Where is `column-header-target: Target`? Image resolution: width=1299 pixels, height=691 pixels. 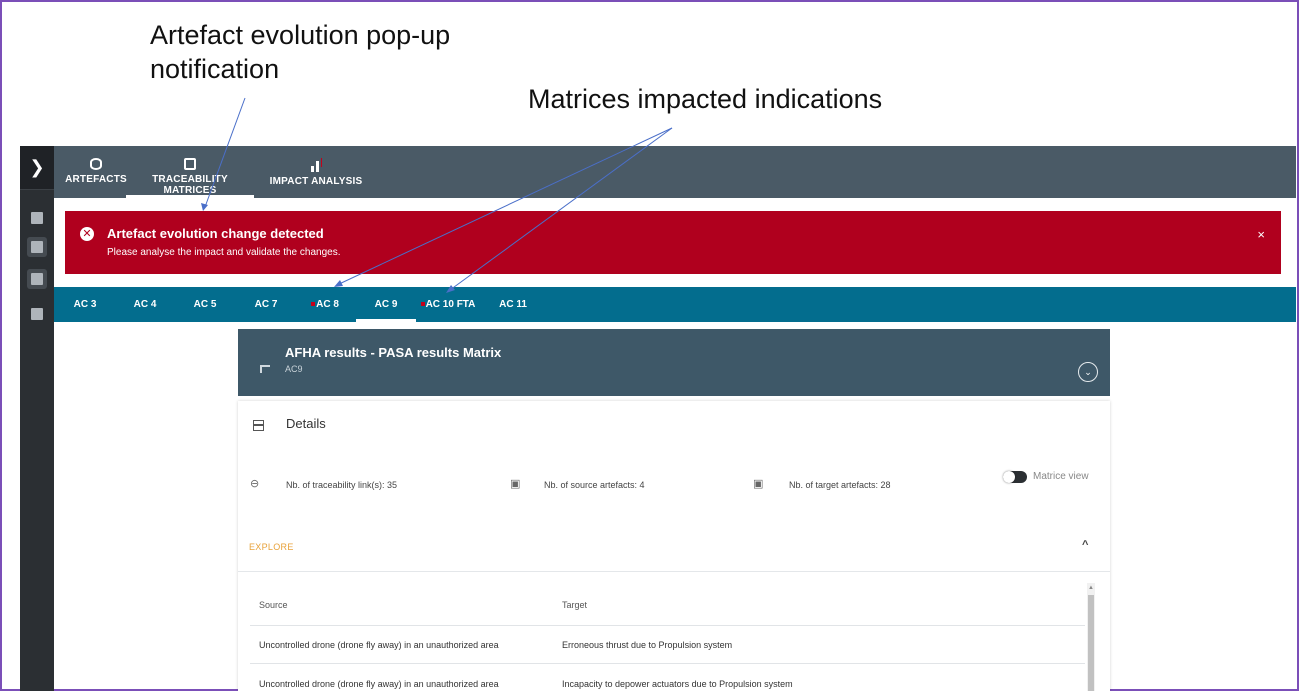
column-header-target: Target is located at coordinates (575, 605).